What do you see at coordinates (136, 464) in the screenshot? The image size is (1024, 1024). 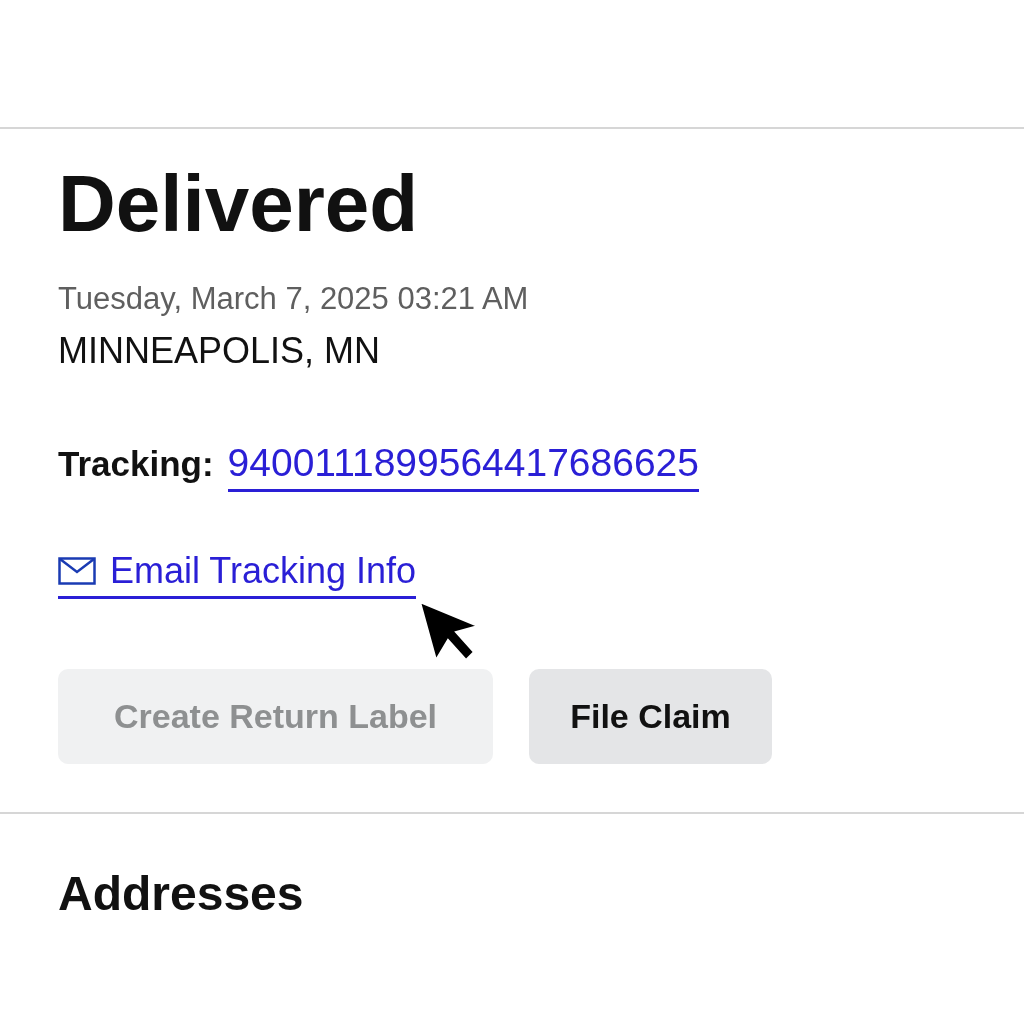 I see `tracking-label: Tracking:` at bounding box center [136, 464].